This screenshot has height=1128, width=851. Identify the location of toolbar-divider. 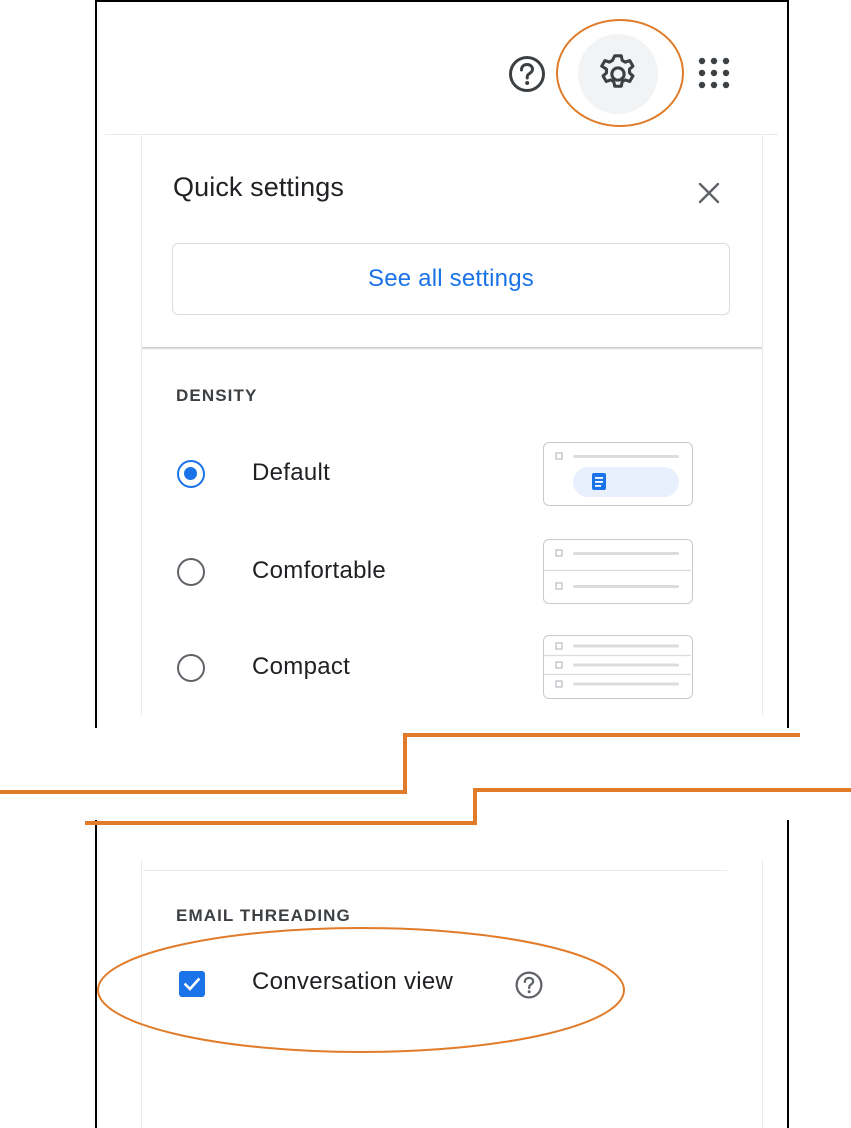
(441, 134).